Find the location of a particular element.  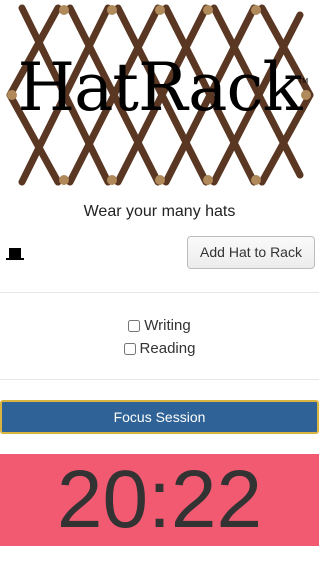

hat-checkbox-reading is located at coordinates (129, 348).